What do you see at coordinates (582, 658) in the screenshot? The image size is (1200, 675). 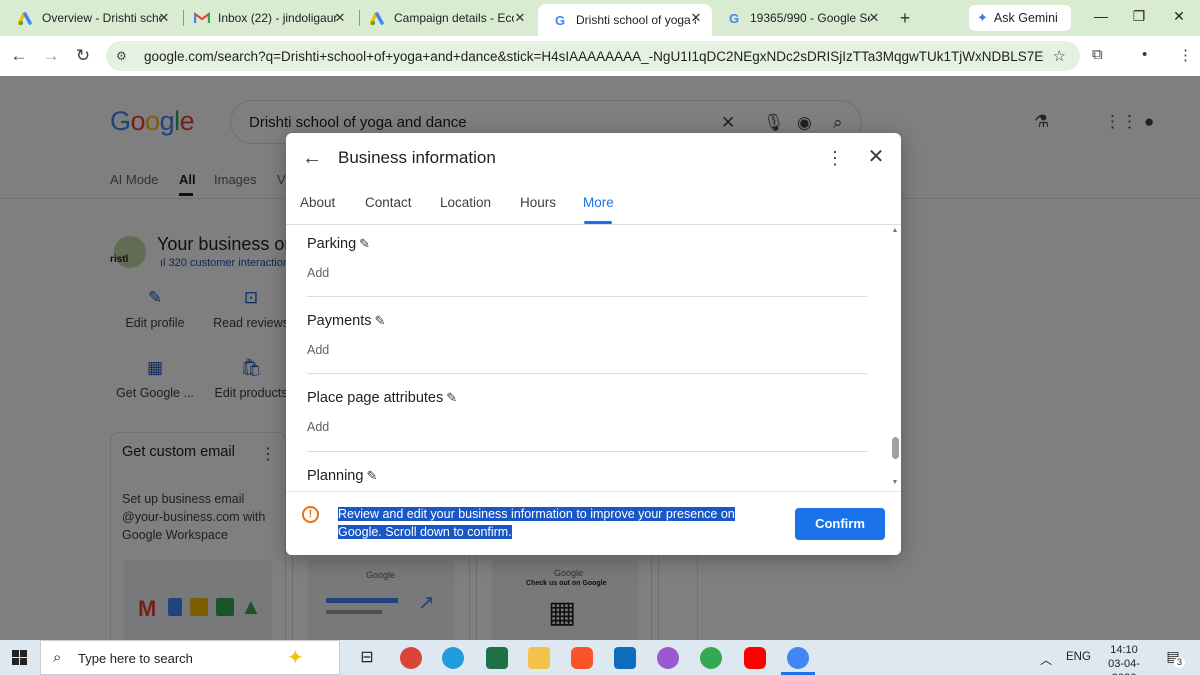 I see `brave-icon` at bounding box center [582, 658].